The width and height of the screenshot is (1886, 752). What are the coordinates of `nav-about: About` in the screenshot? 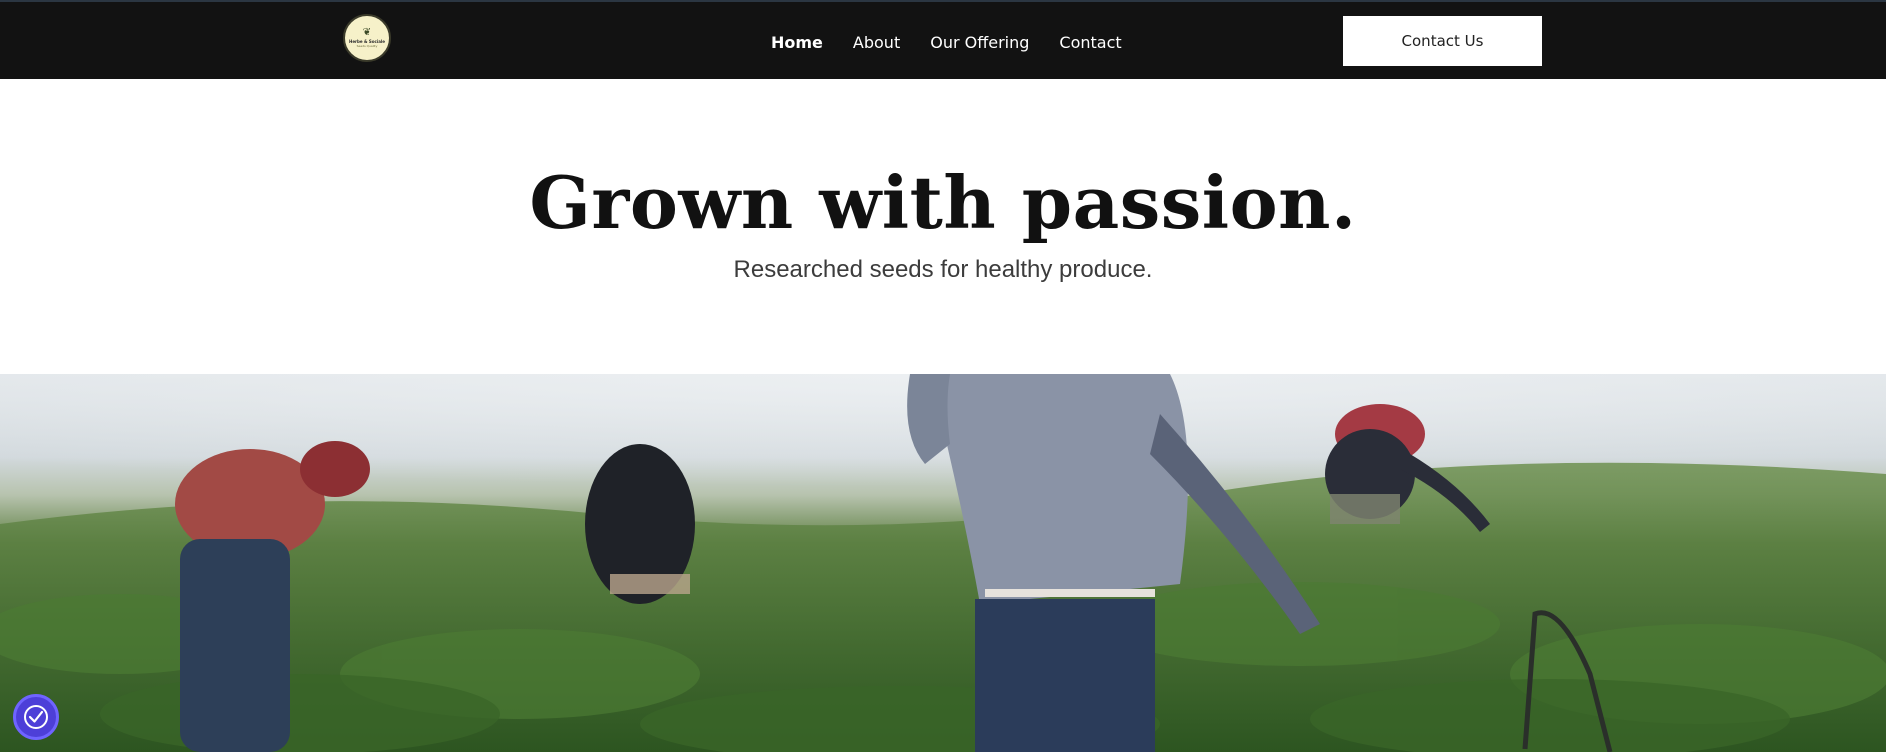 It's located at (876, 43).